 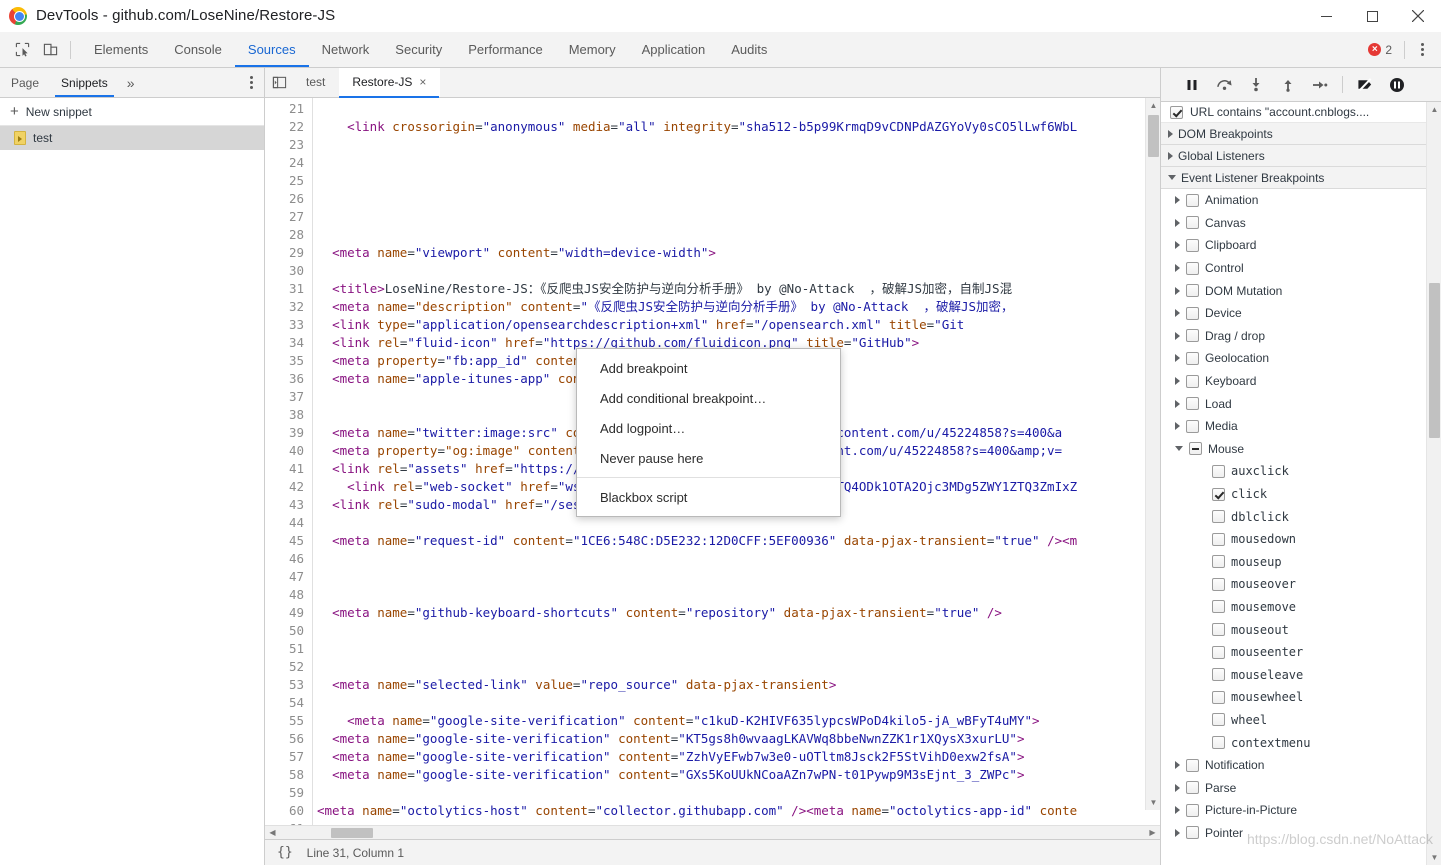 I want to click on event-category-media: Media, so click(x=1293, y=426).